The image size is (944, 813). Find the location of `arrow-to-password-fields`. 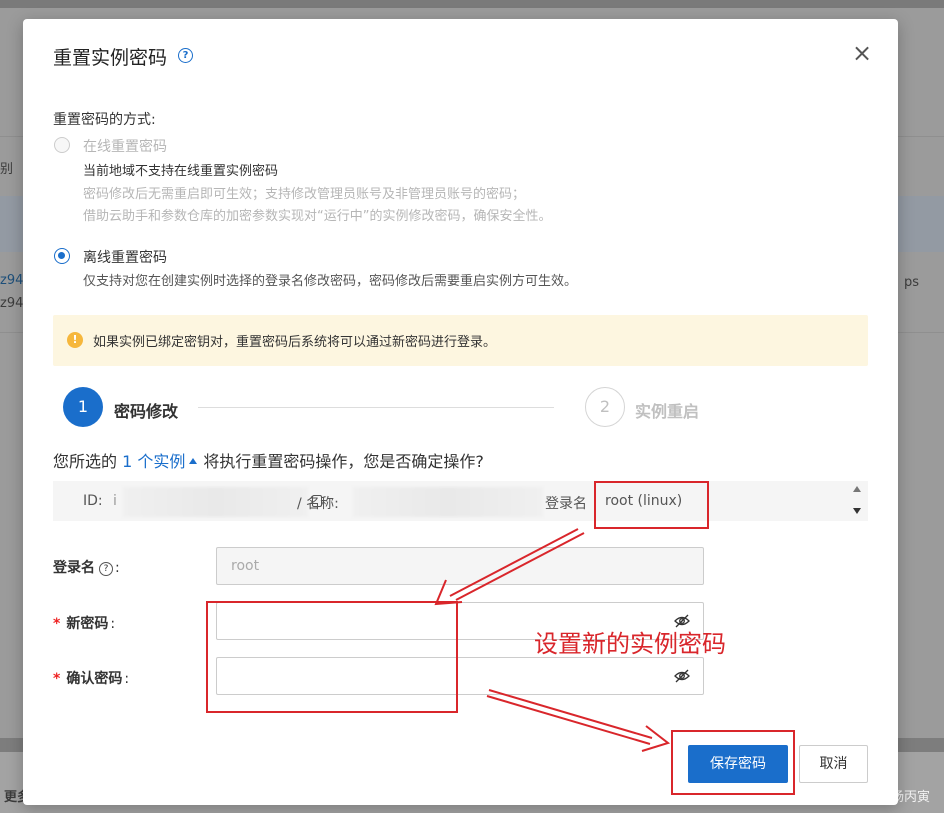

arrow-to-password-fields is located at coordinates (509, 567).